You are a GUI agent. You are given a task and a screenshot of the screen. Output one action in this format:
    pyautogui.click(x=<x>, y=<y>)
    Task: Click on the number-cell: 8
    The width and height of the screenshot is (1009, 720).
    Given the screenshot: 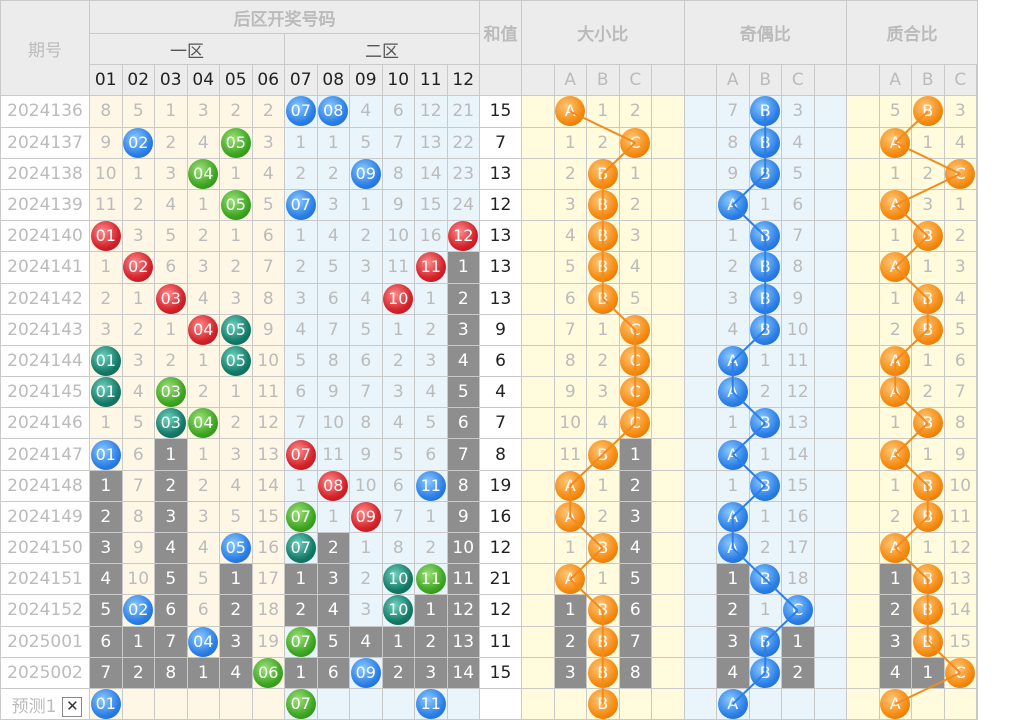 What is the action you would take?
    pyautogui.click(x=333, y=361)
    